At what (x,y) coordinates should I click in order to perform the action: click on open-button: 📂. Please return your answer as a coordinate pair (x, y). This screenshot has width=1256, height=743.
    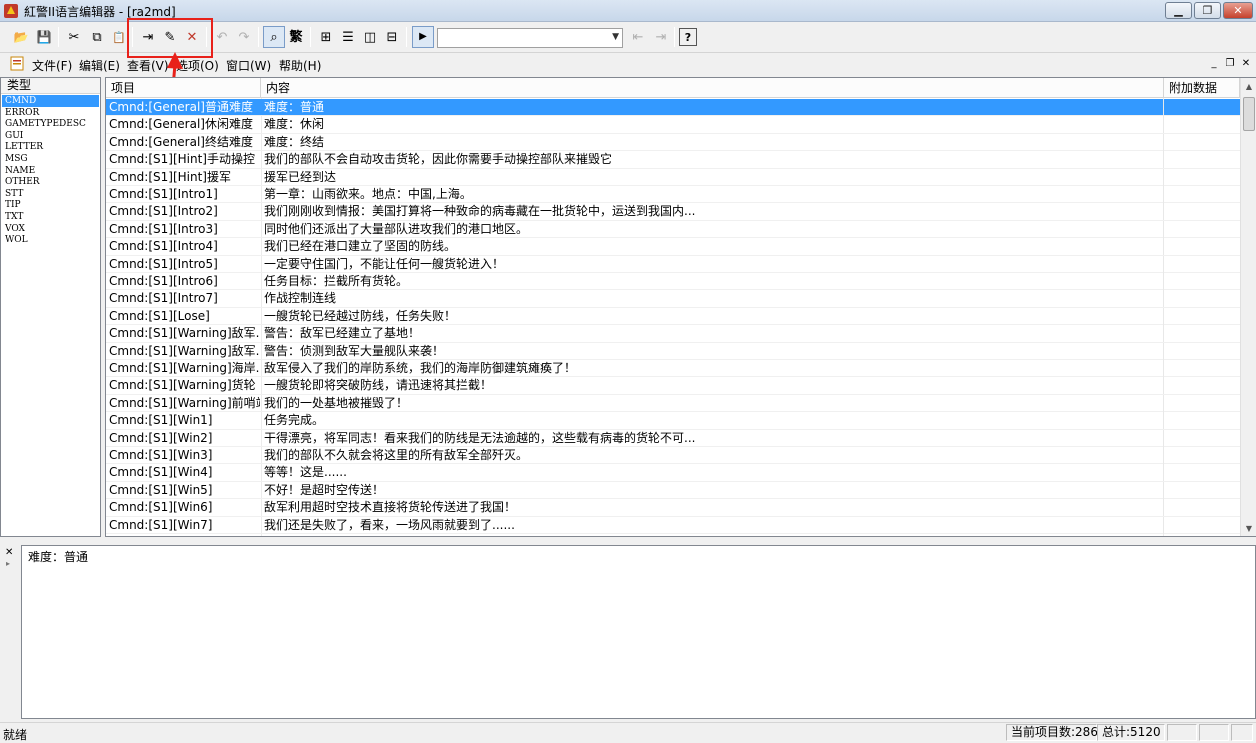
    Looking at the image, I should click on (21, 37).